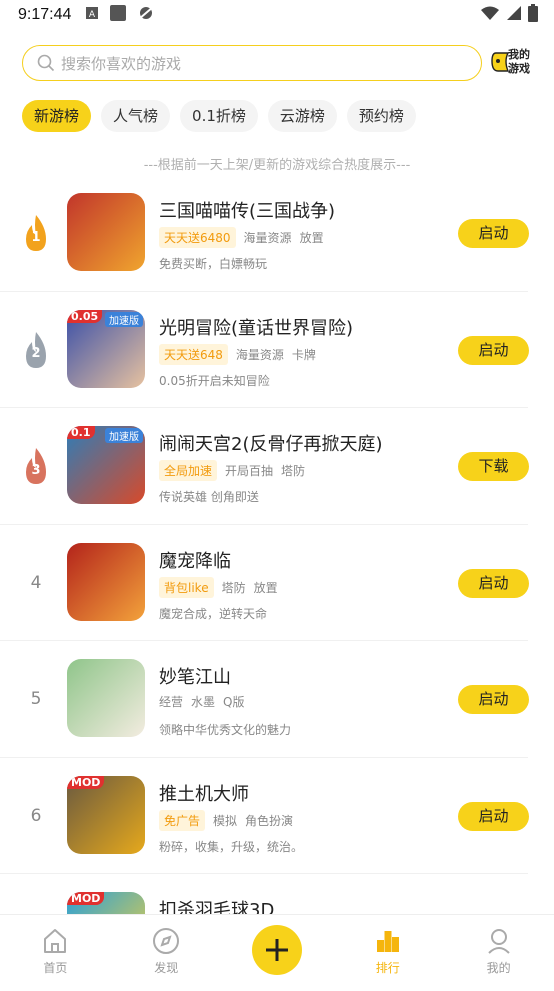  I want to click on highlight-tag: 全局加速, so click(188, 470).